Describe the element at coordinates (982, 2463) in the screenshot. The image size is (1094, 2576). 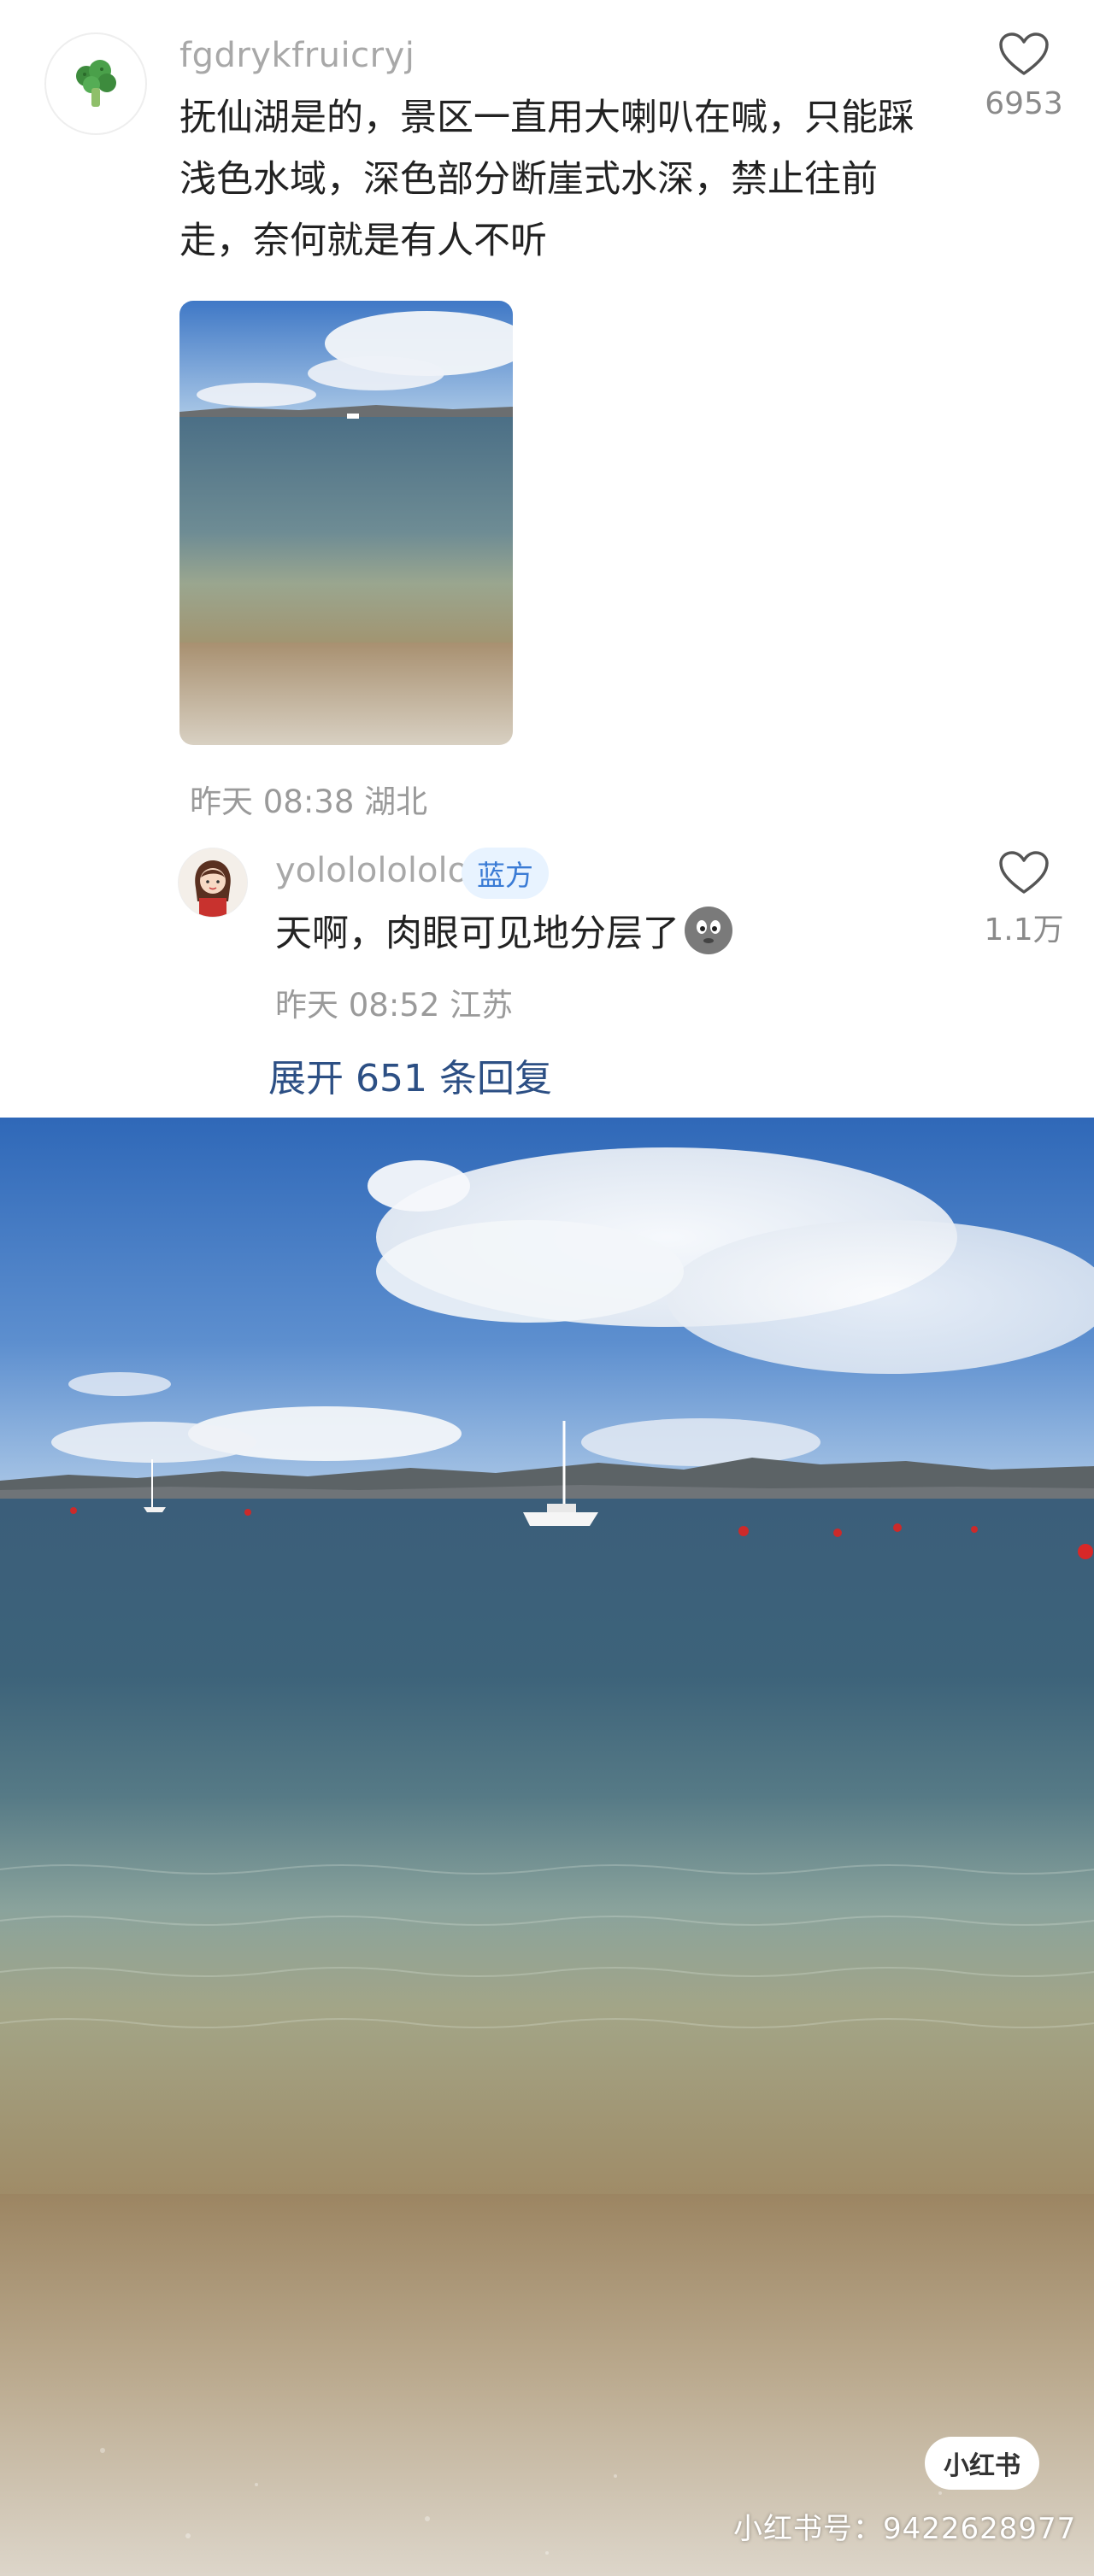
I see `xiaohongshu-logo: 小红书` at that location.